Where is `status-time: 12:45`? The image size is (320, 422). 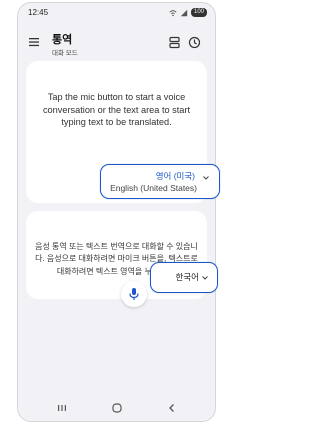 status-time: 12:45 is located at coordinates (38, 12).